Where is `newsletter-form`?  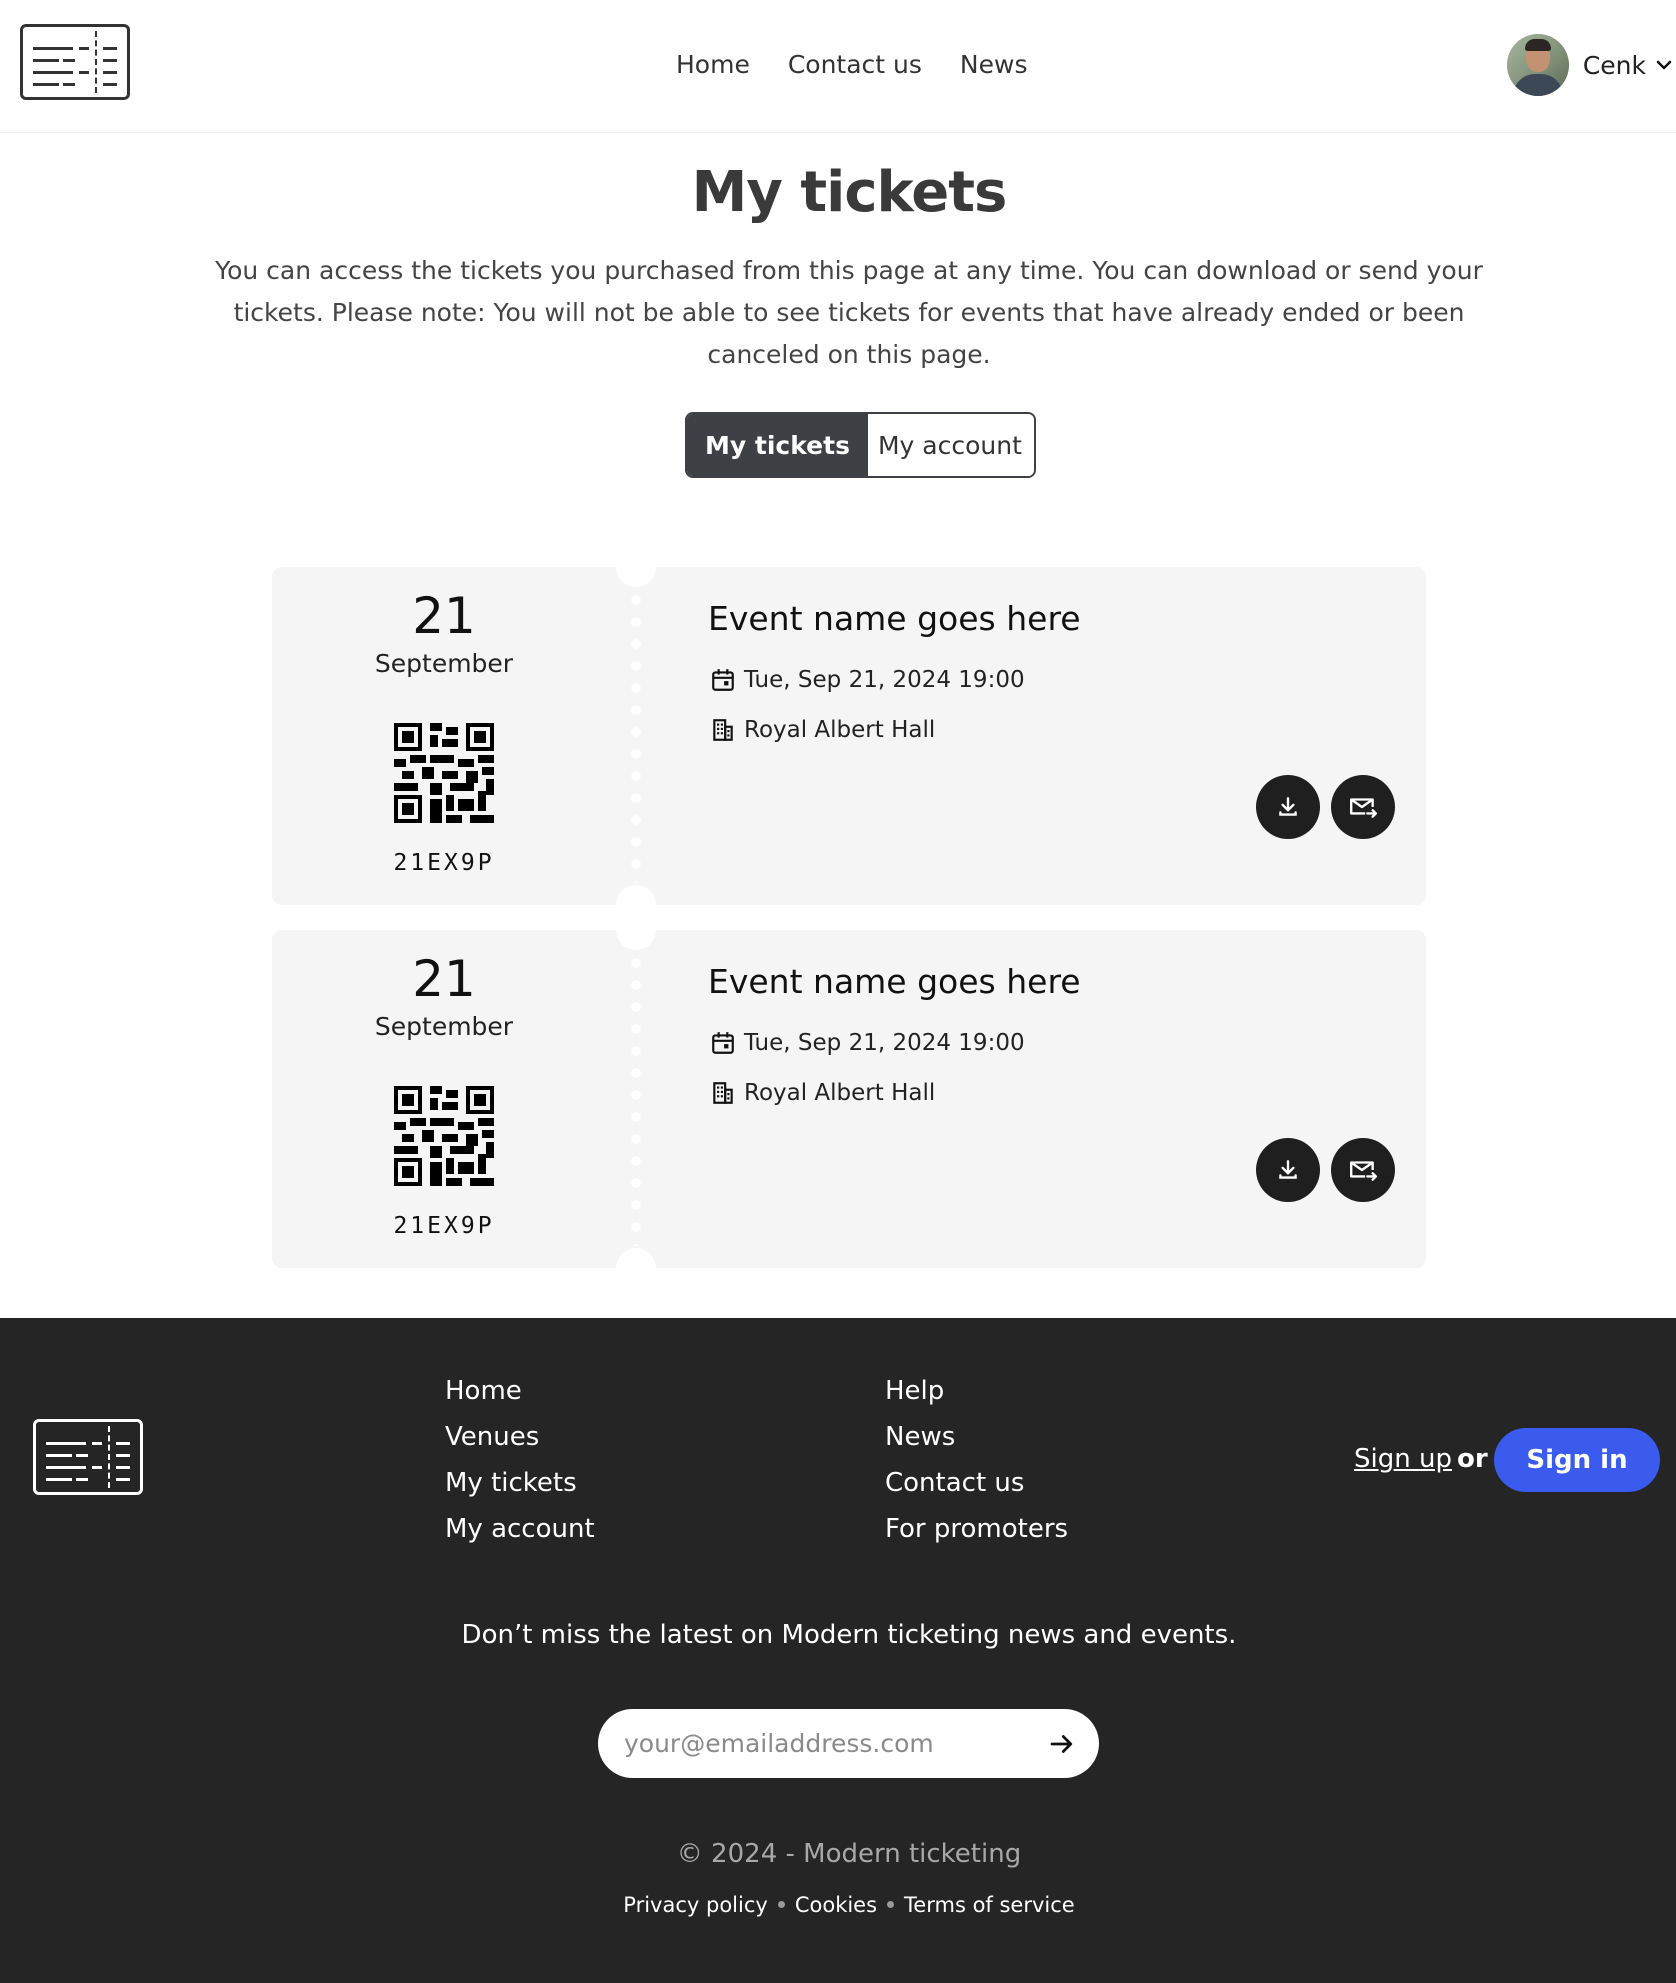 newsletter-form is located at coordinates (848, 1743).